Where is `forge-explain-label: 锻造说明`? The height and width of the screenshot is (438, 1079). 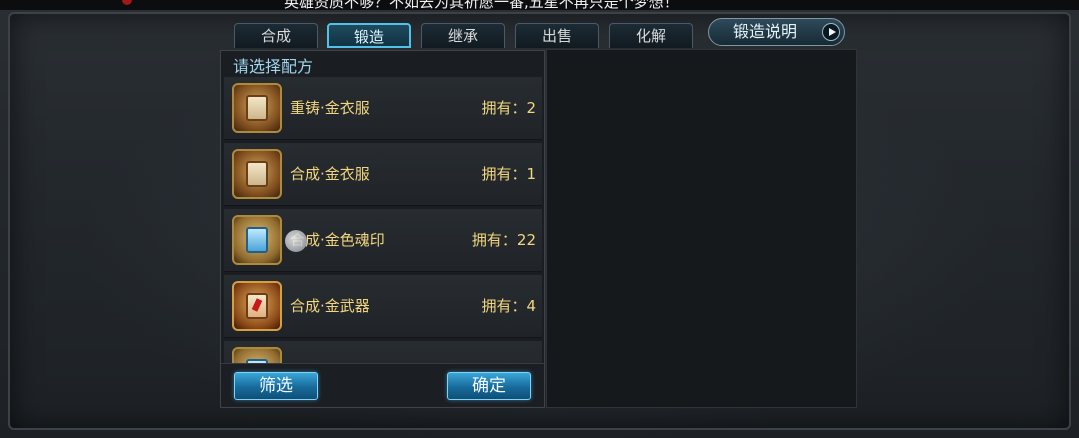 forge-explain-label: 锻造说明 is located at coordinates (765, 31).